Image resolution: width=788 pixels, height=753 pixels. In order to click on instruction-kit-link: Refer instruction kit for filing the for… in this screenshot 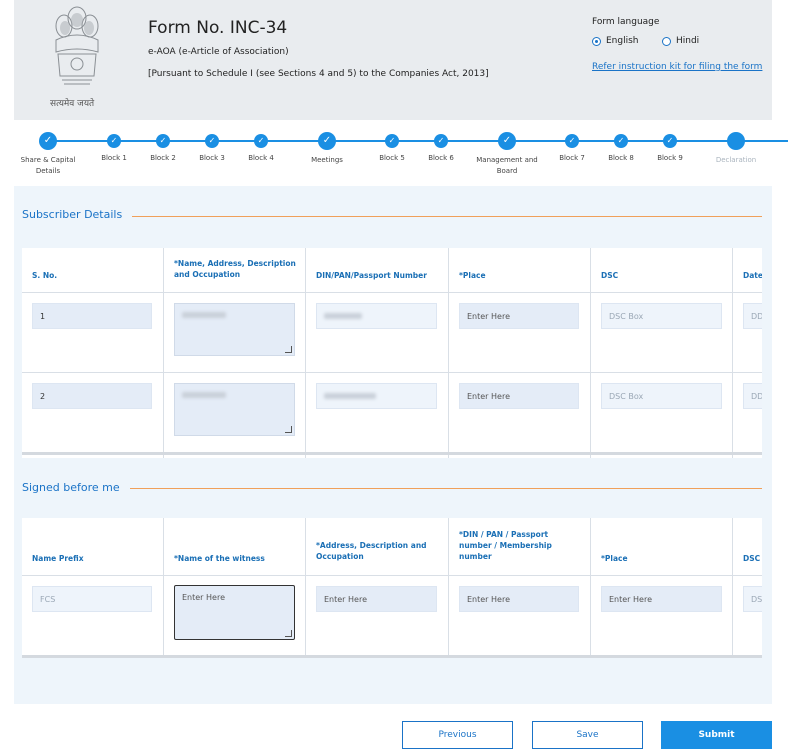, I will do `click(677, 67)`.